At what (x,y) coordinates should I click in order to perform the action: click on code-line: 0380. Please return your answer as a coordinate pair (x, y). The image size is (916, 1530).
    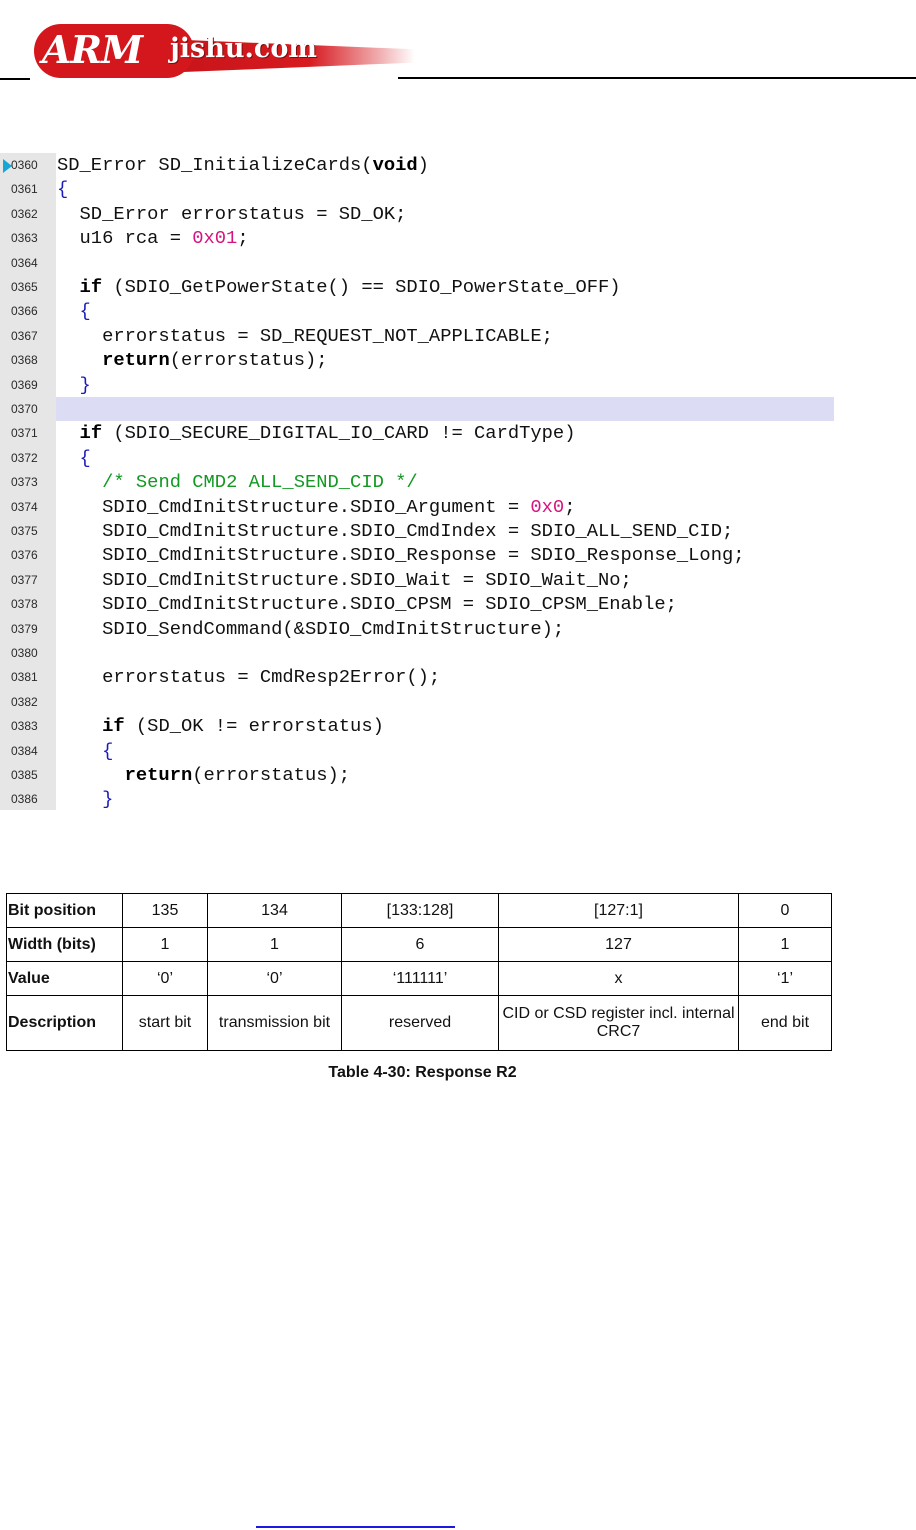
    Looking at the image, I should click on (417, 653).